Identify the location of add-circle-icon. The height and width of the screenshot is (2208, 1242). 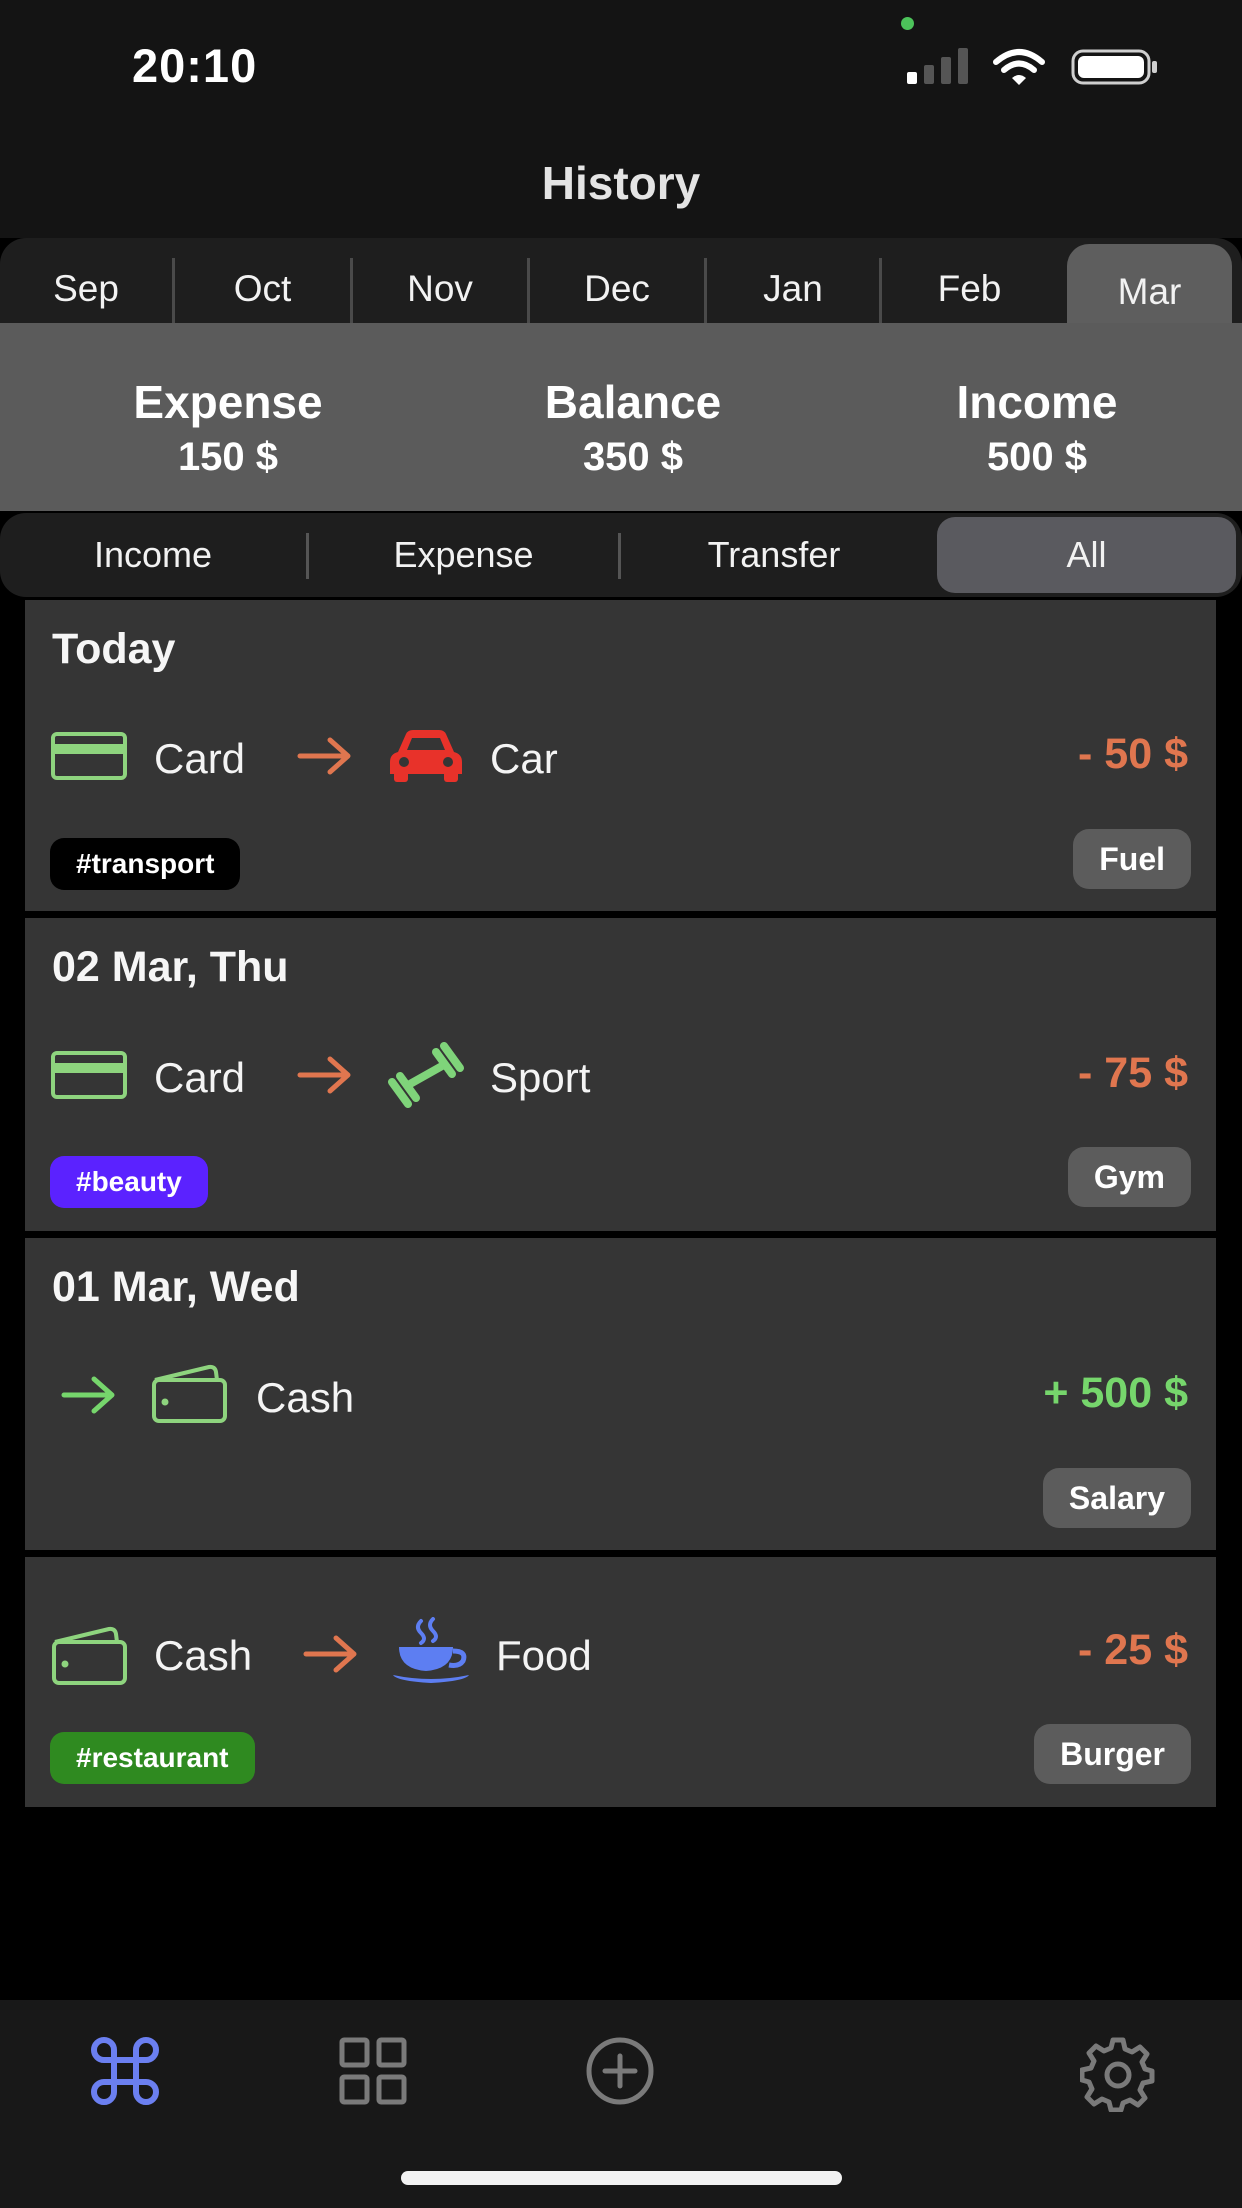
(620, 2071).